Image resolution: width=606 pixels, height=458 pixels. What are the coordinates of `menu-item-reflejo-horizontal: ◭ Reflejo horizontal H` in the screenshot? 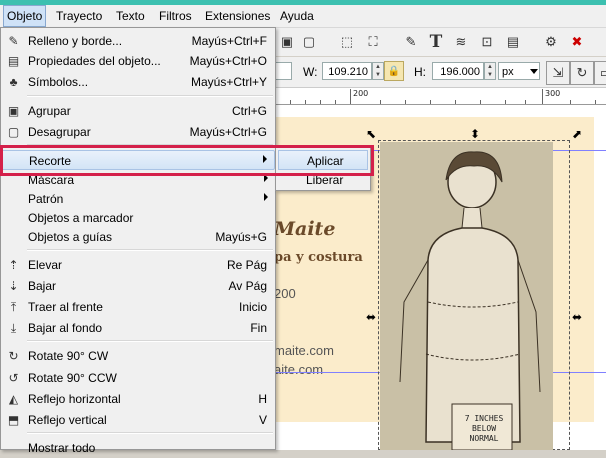 It's located at (138, 399).